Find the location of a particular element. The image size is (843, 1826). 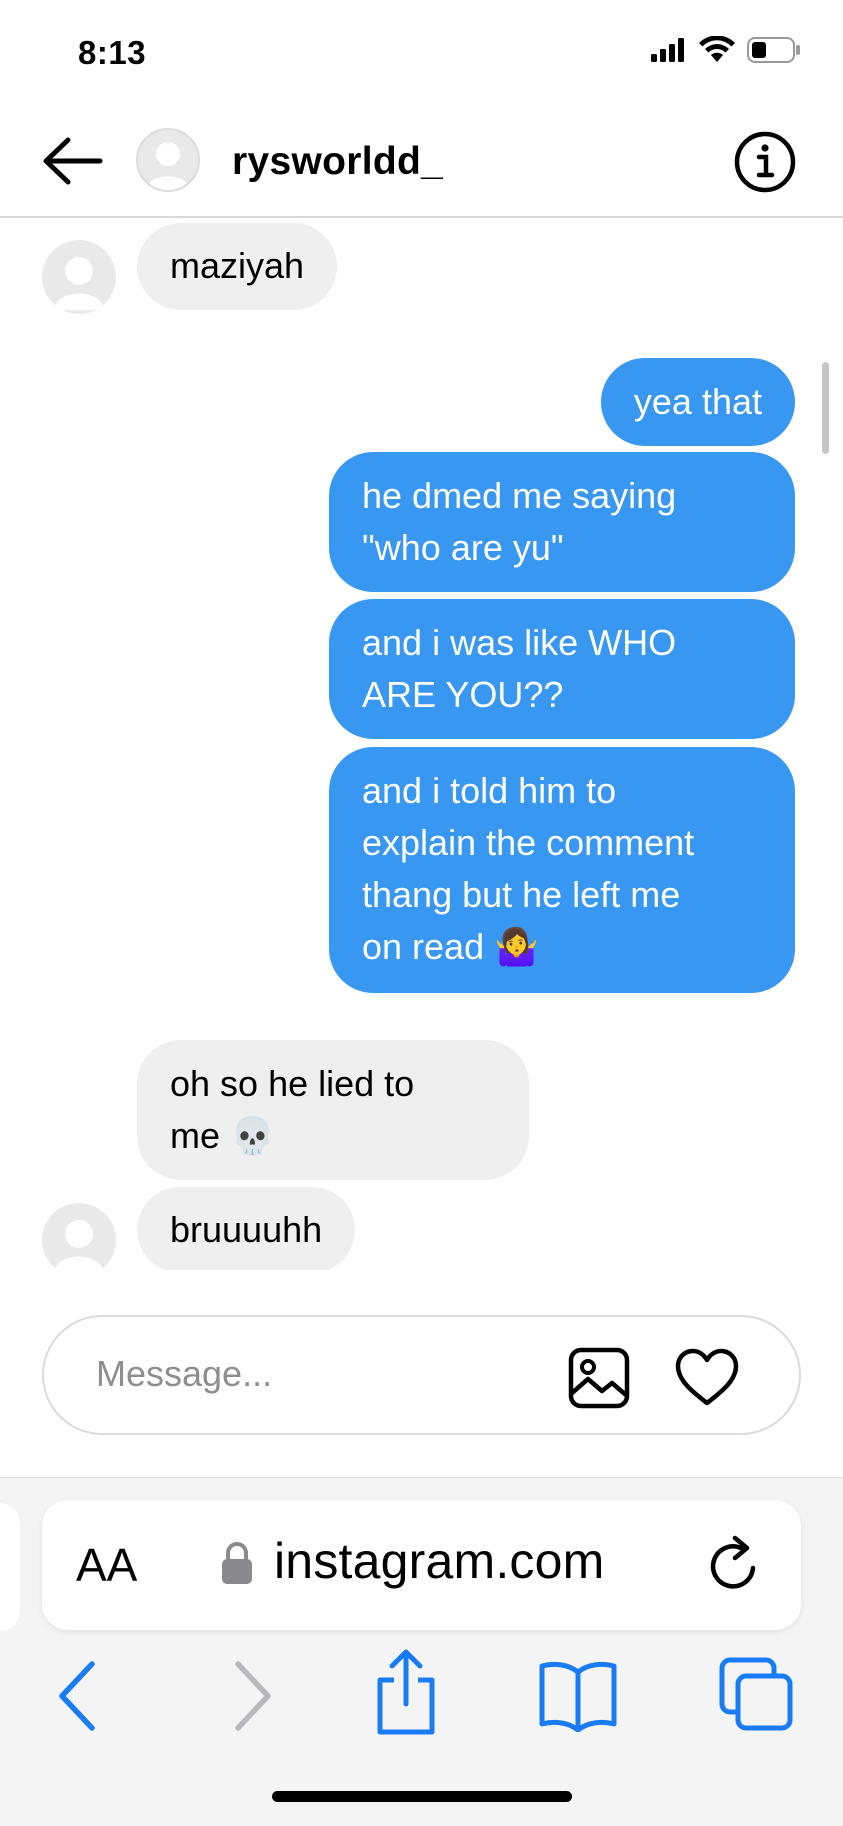

message-bubble-outgoing: he dmed me saying "who are yu" is located at coordinates (562, 522).